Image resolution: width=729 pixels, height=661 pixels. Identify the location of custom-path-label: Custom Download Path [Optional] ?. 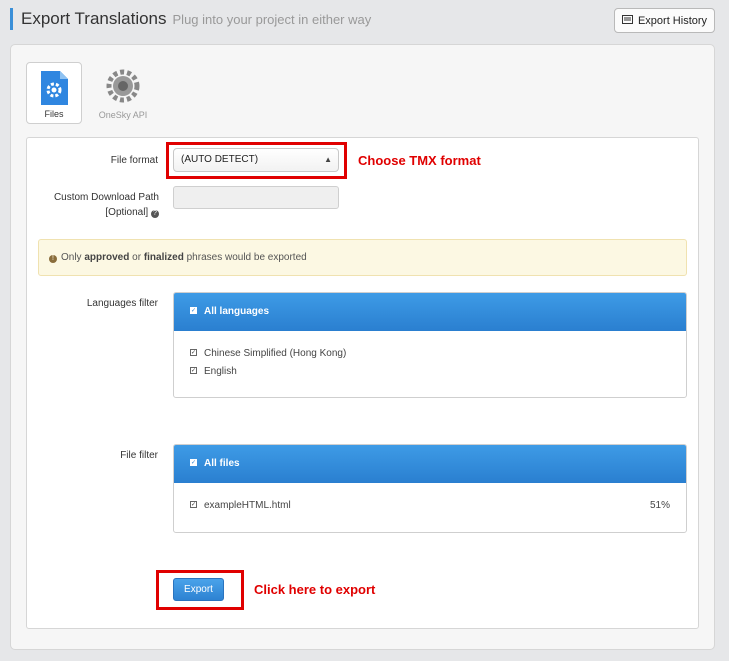
(94, 205).